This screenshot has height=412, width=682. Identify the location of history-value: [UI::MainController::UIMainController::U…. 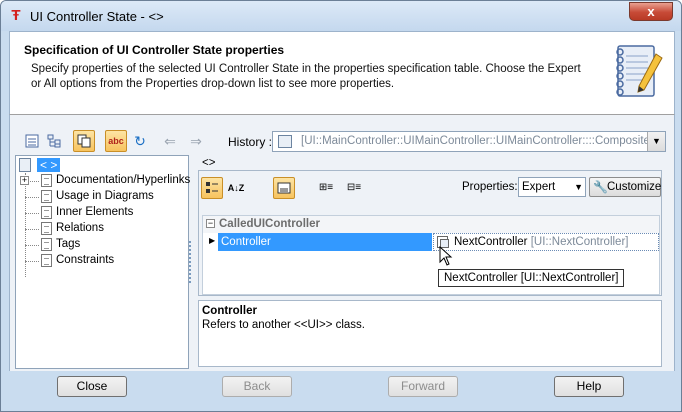
(480, 141).